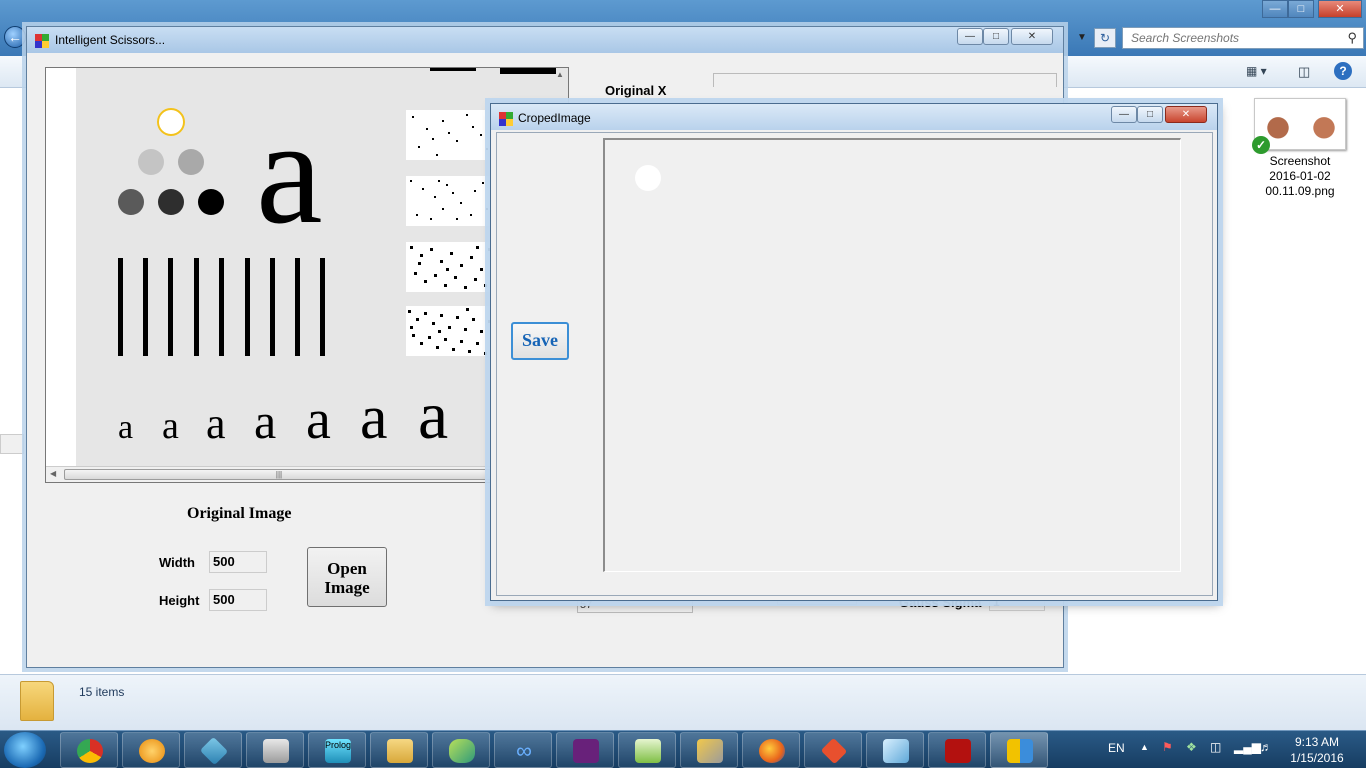 The width and height of the screenshot is (1366, 768). Describe the element at coordinates (1275, 9) in the screenshot. I see `explorer-minimize-button: —` at that location.